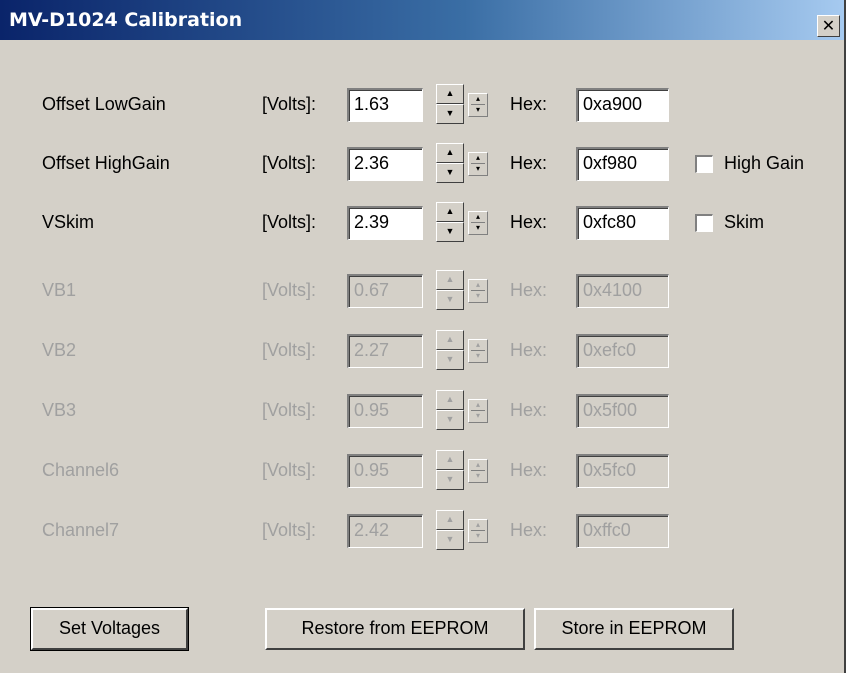  Describe the element at coordinates (59, 290) in the screenshot. I see `row-label: VB1` at that location.